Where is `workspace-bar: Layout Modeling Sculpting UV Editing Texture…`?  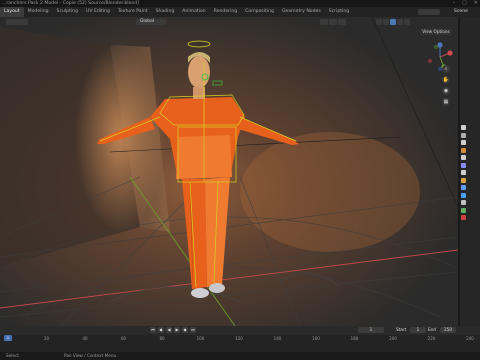 workspace-bar: Layout Modeling Sculpting UV Editing Texture… is located at coordinates (240, 12).